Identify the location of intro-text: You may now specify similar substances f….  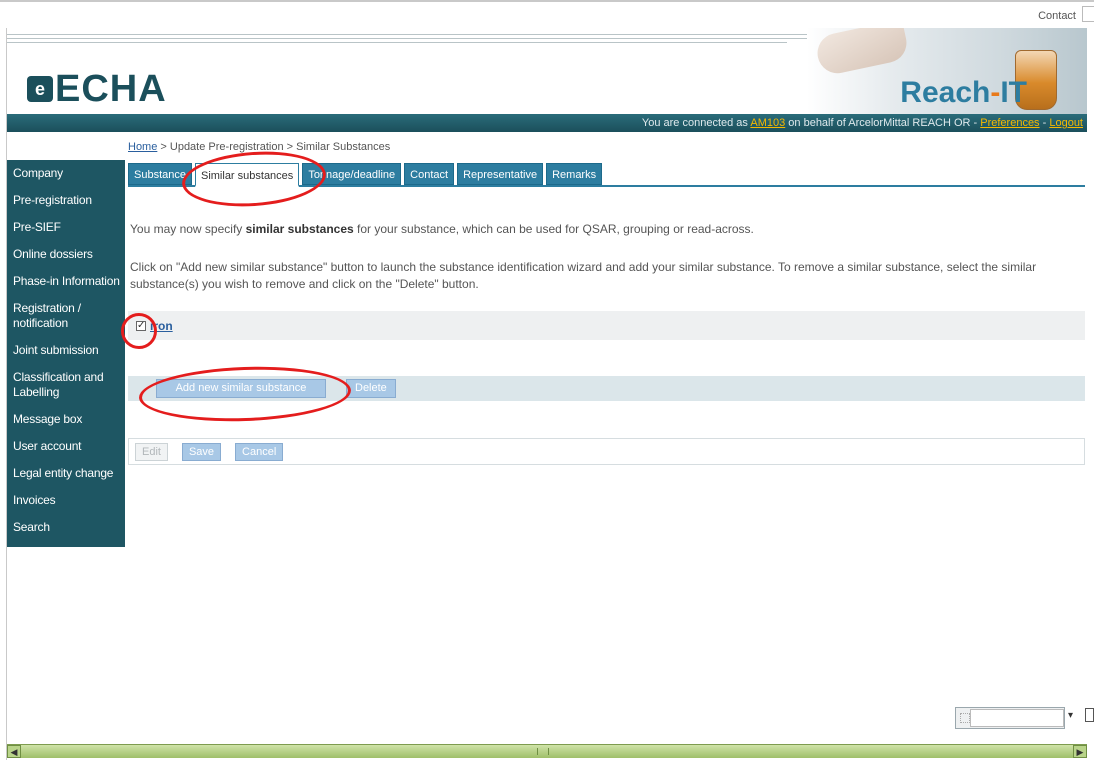
(605, 229).